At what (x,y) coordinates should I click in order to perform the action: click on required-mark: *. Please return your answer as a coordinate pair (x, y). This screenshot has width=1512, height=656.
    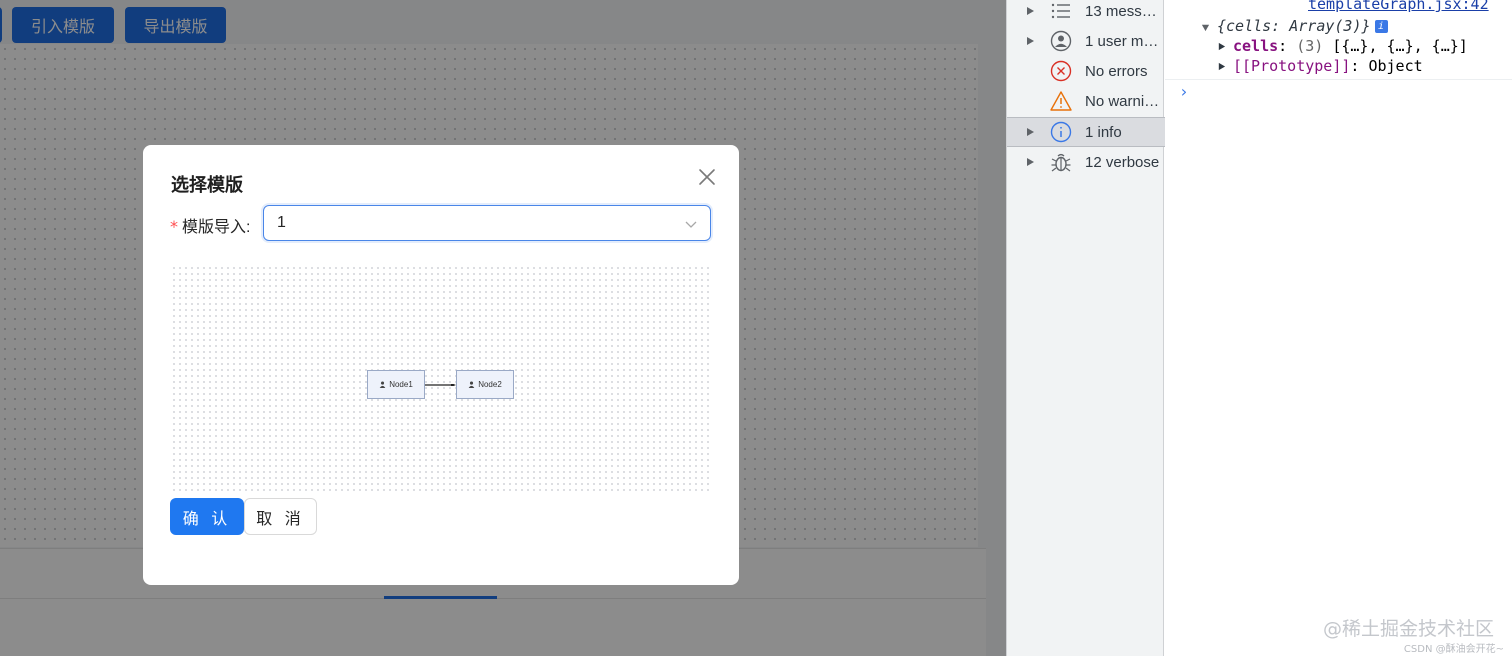
    Looking at the image, I should click on (174, 226).